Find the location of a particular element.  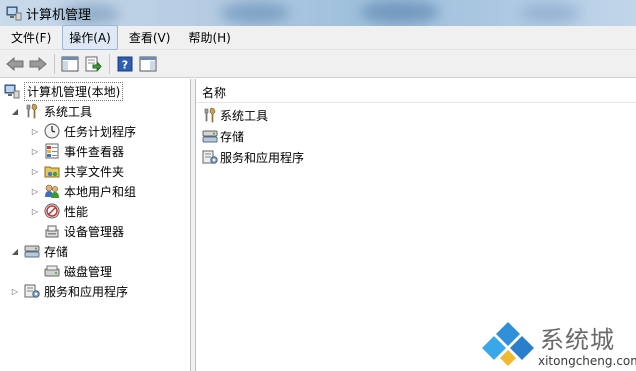

users-icon is located at coordinates (52, 191).